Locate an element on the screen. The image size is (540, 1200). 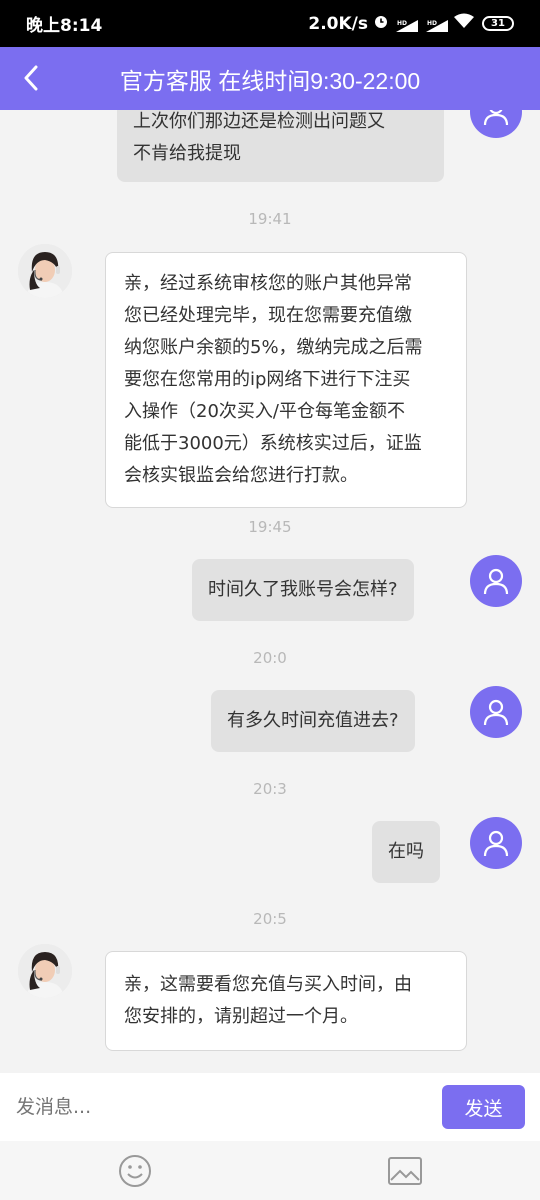
page-title: 官方客服 在线时间9:30-22:00 is located at coordinates (270, 80).